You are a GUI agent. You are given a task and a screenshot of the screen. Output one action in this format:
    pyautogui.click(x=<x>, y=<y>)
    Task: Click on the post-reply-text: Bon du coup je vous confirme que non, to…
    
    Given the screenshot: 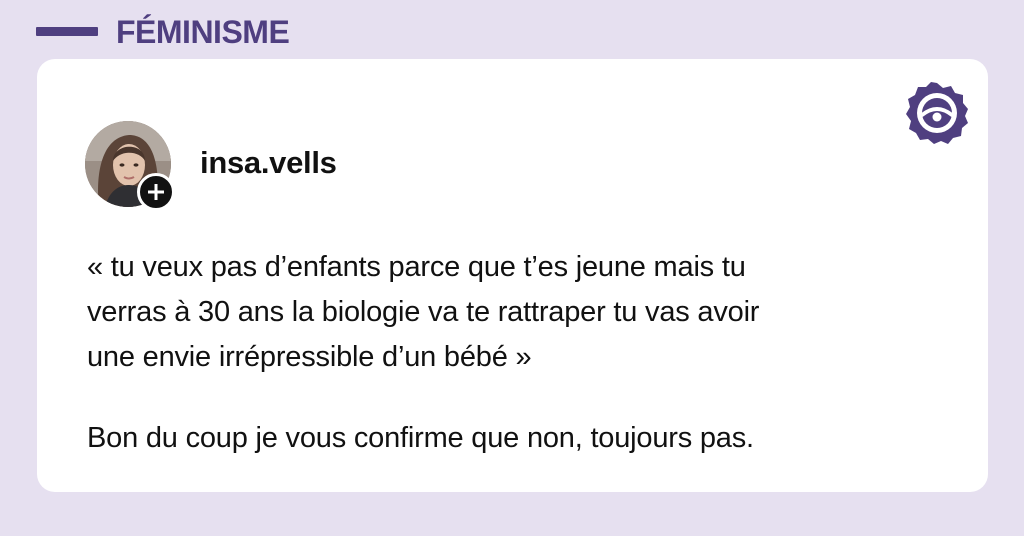 What is the action you would take?
    pyautogui.click(x=420, y=438)
    